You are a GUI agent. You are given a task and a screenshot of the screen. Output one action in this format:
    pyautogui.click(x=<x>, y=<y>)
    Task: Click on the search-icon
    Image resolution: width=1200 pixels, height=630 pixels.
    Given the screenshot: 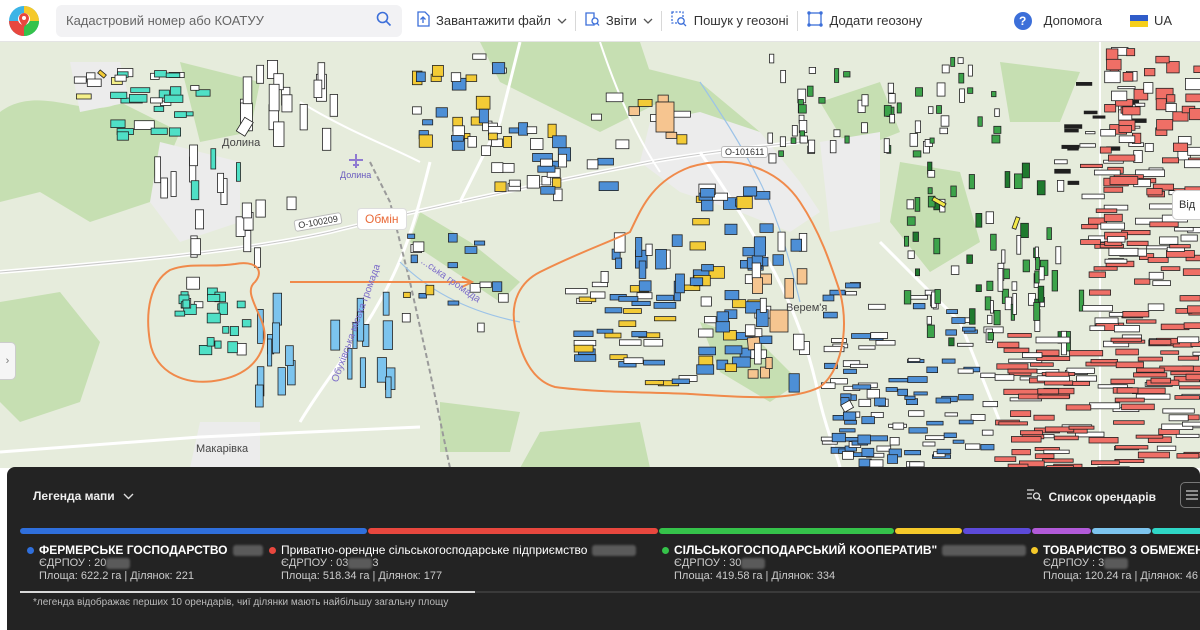 What is the action you would take?
    pyautogui.click(x=384, y=20)
    